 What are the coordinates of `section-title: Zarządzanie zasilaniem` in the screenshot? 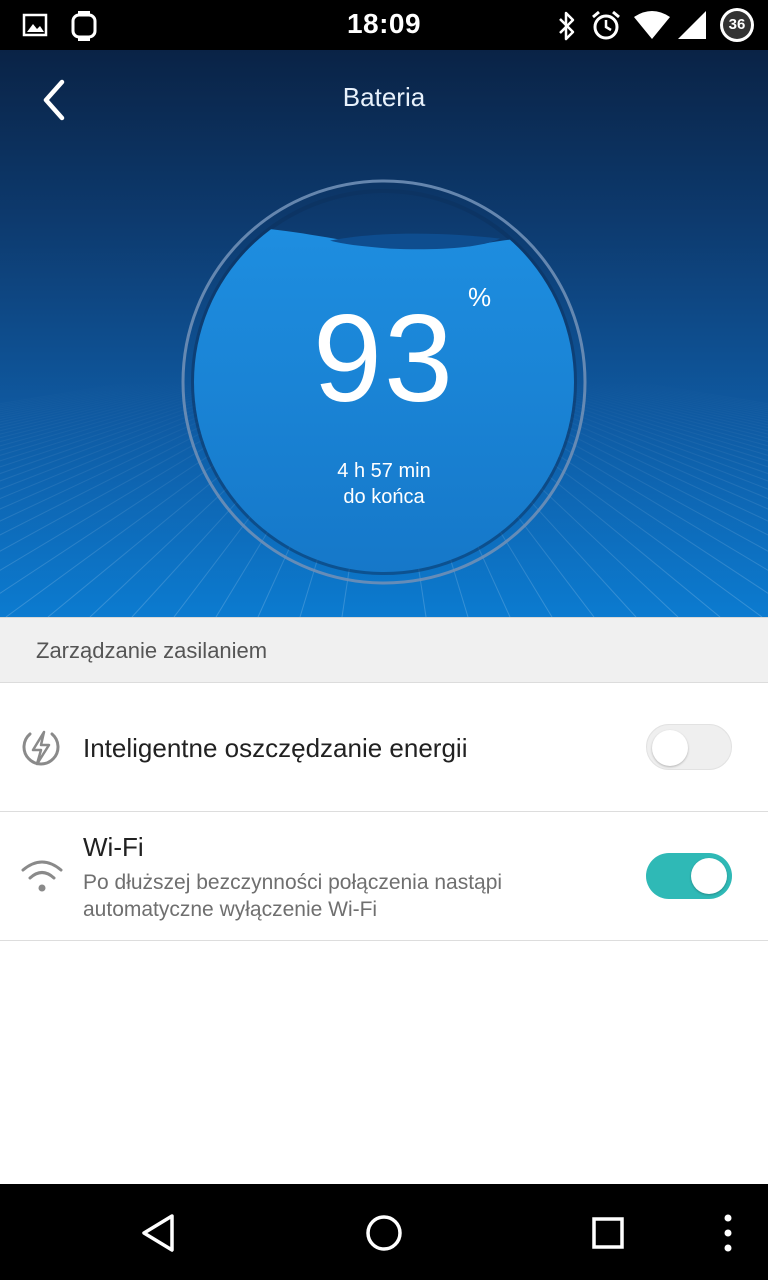 It's located at (152, 650).